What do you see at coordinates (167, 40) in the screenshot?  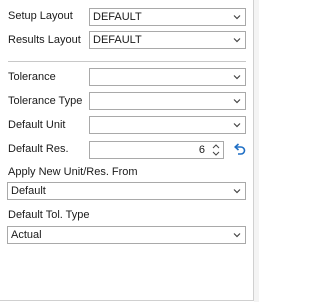 I see `results-layout-dropdown: DEFAULT` at bounding box center [167, 40].